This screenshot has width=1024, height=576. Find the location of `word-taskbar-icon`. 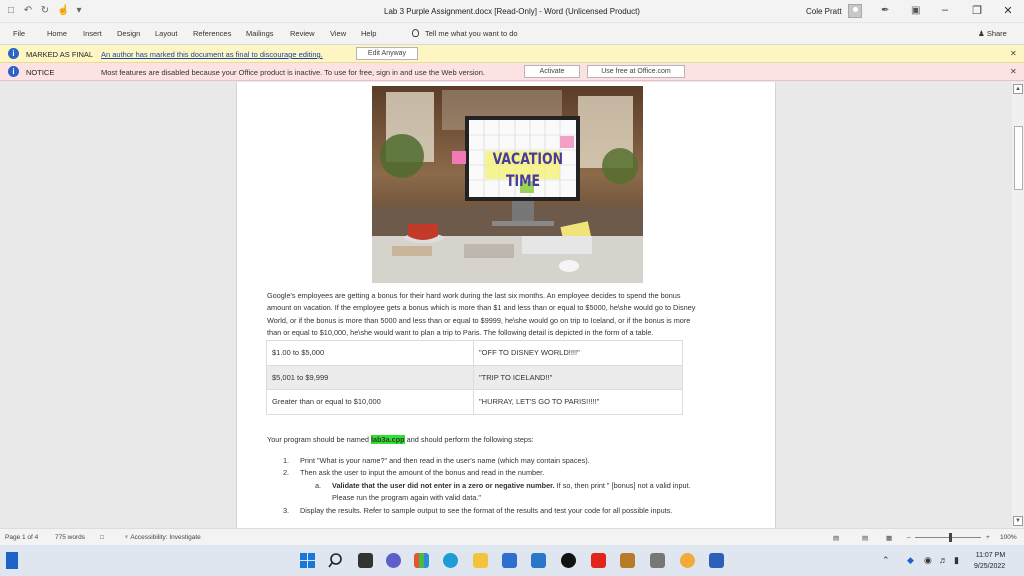

word-taskbar-icon is located at coordinates (716, 560).